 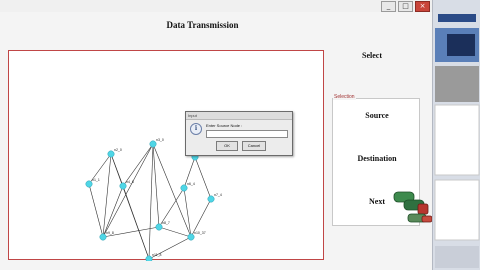 I want to click on network-cylinders-icon, so click(x=413, y=207).